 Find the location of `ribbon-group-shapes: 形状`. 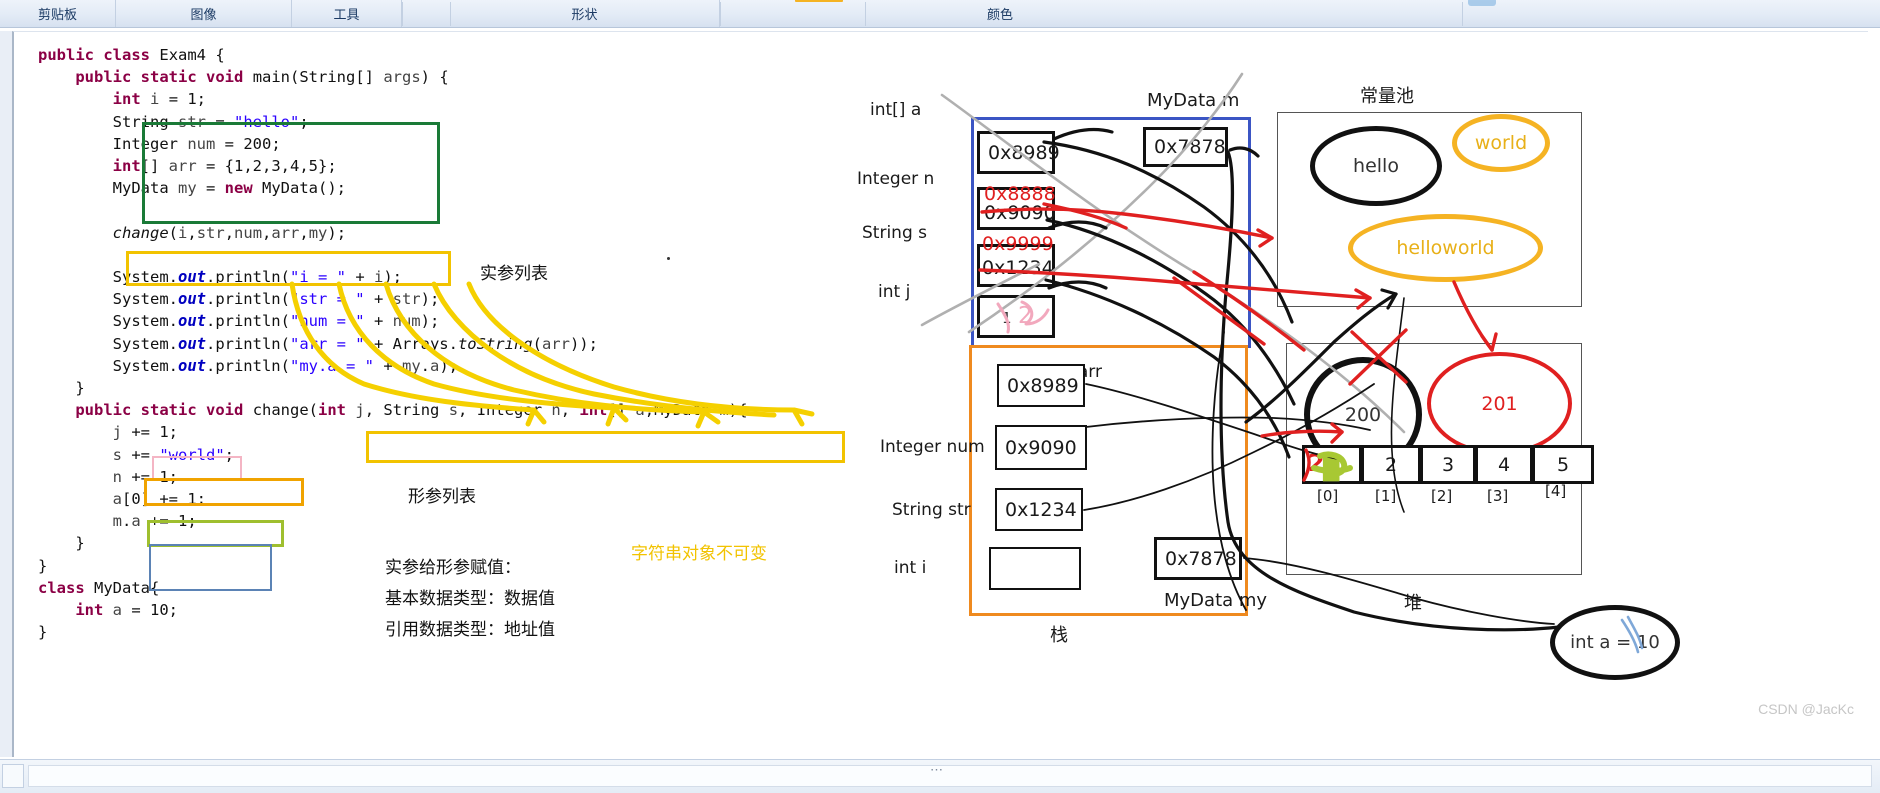

ribbon-group-shapes: 形状 is located at coordinates (585, 13).